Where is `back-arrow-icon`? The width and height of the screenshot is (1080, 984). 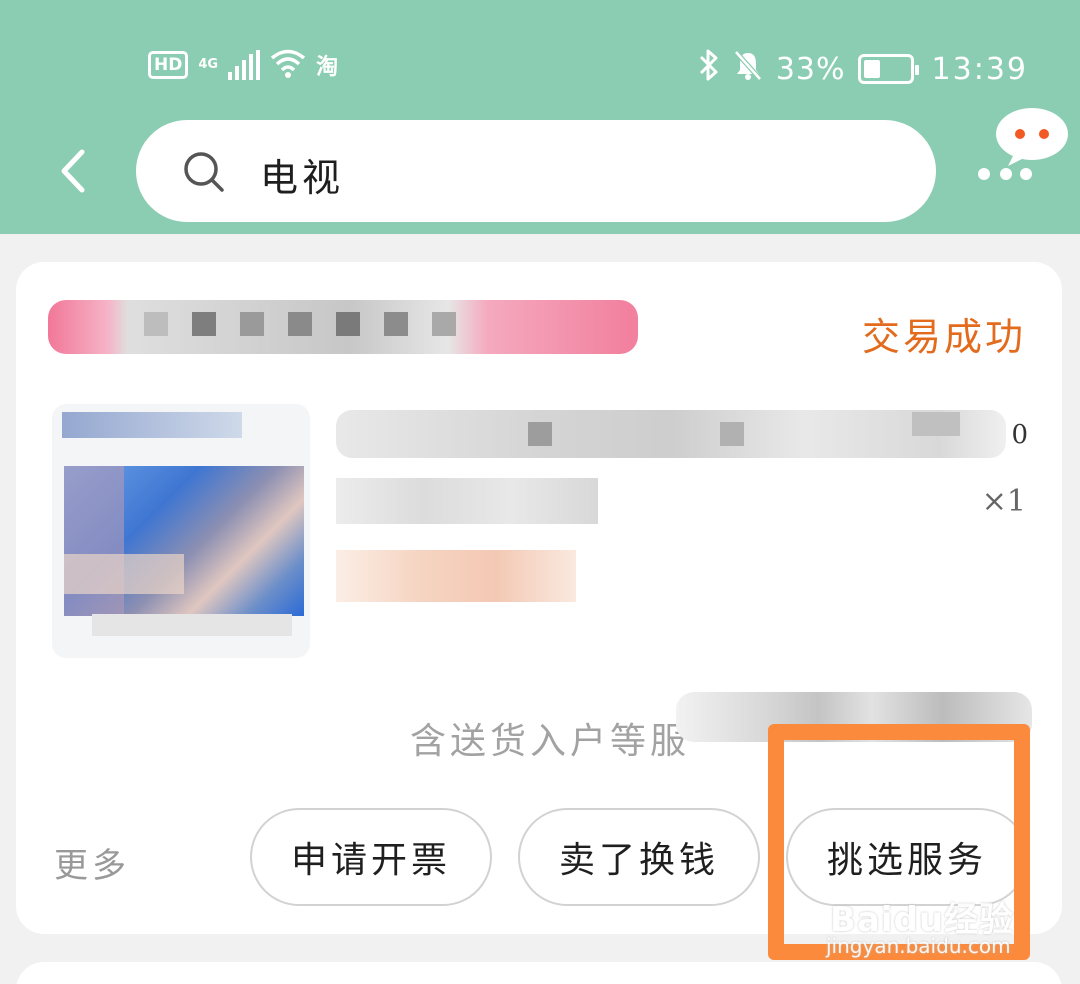 back-arrow-icon is located at coordinates (73, 171).